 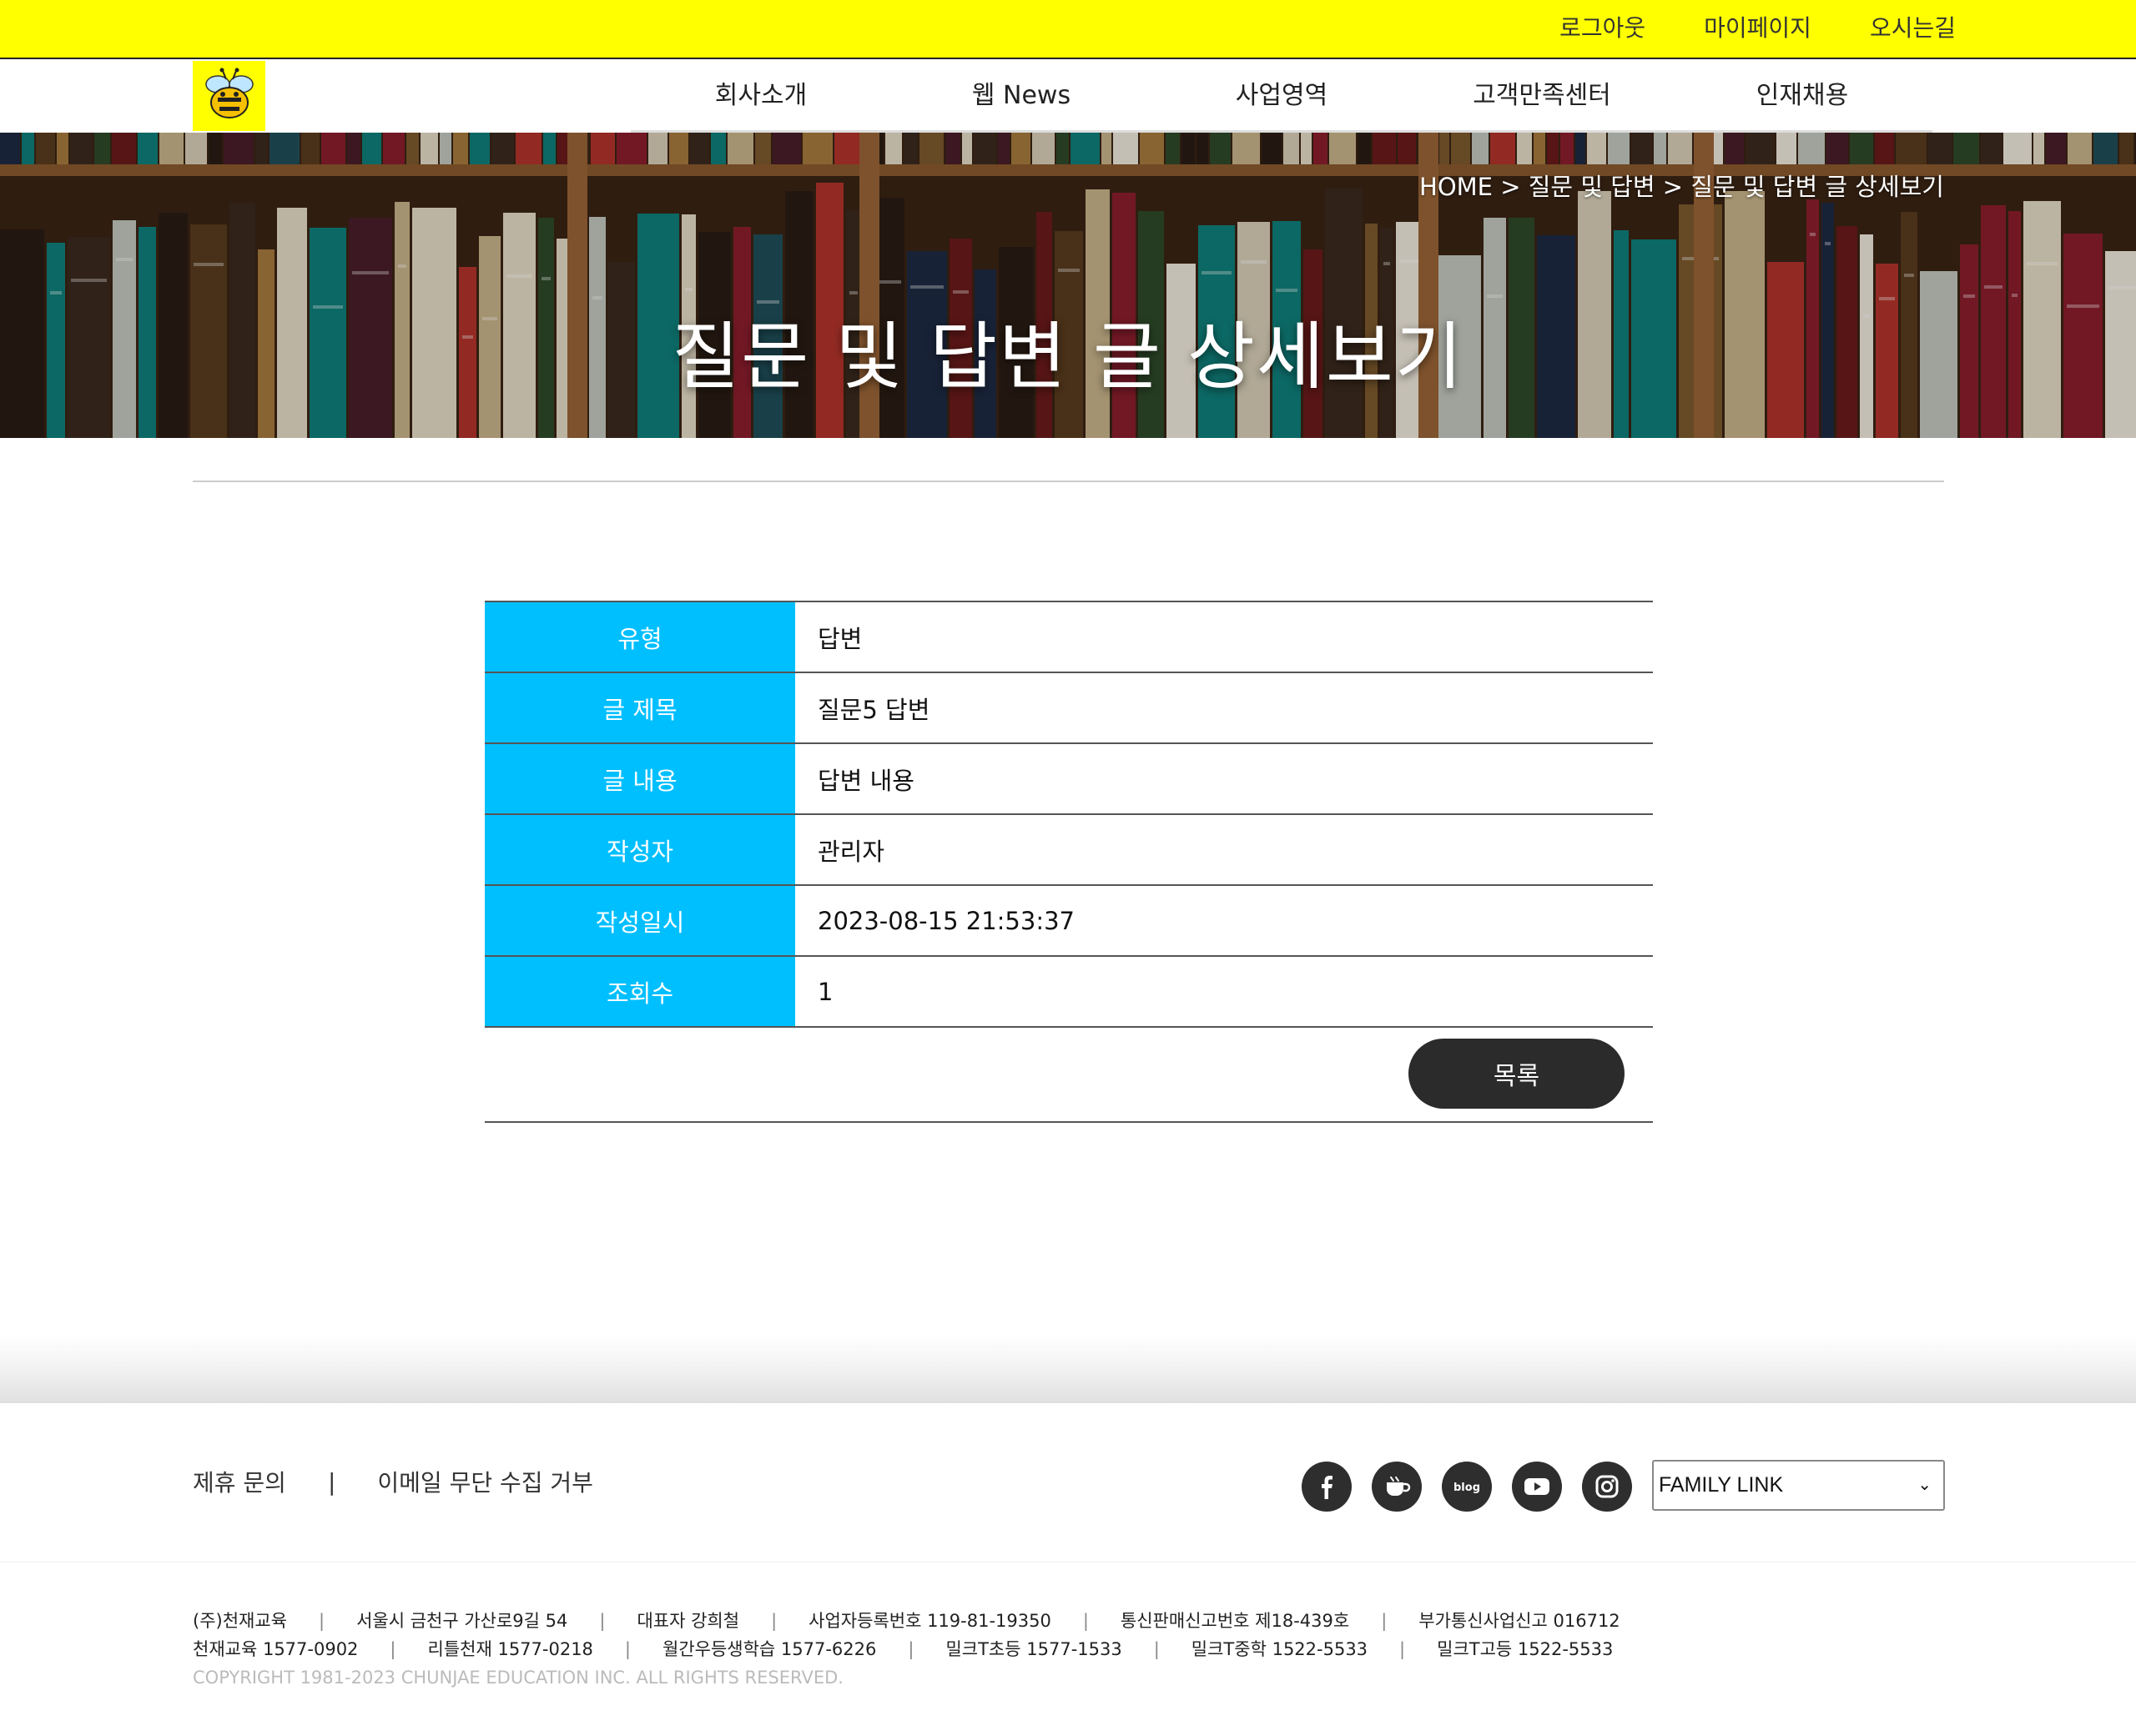 What do you see at coordinates (851, 851) in the screenshot?
I see `author-value: 관리자` at bounding box center [851, 851].